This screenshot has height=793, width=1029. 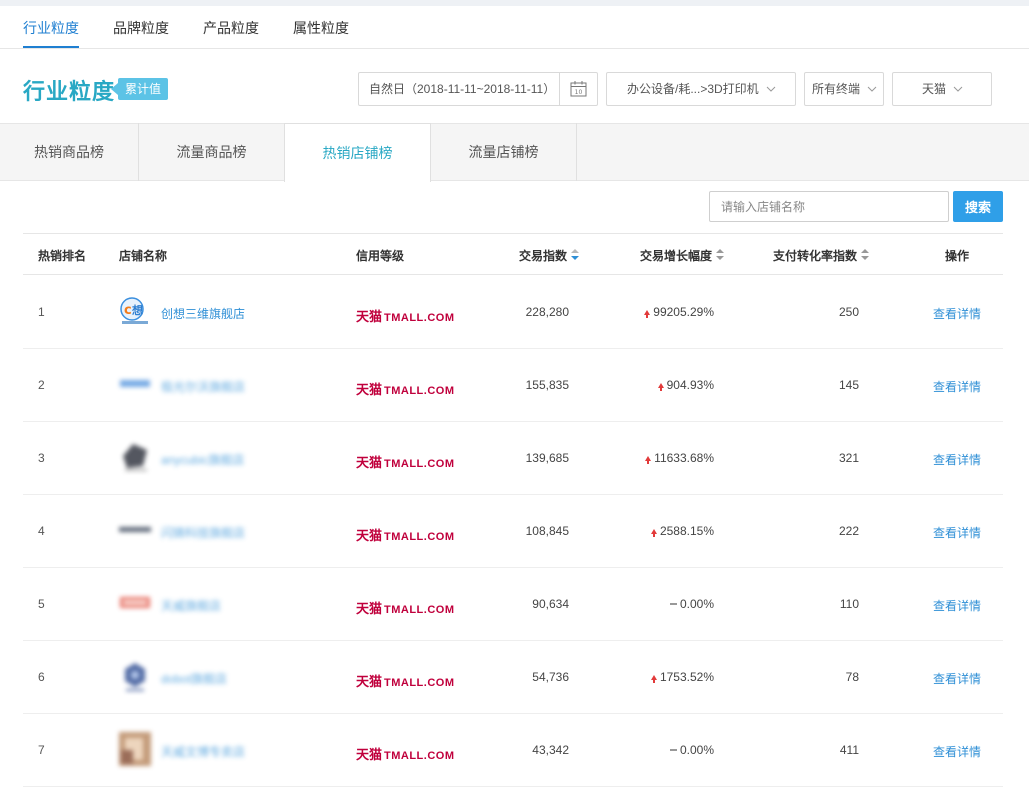 What do you see at coordinates (934, 89) in the screenshot?
I see `platform-value: 天猫` at bounding box center [934, 89].